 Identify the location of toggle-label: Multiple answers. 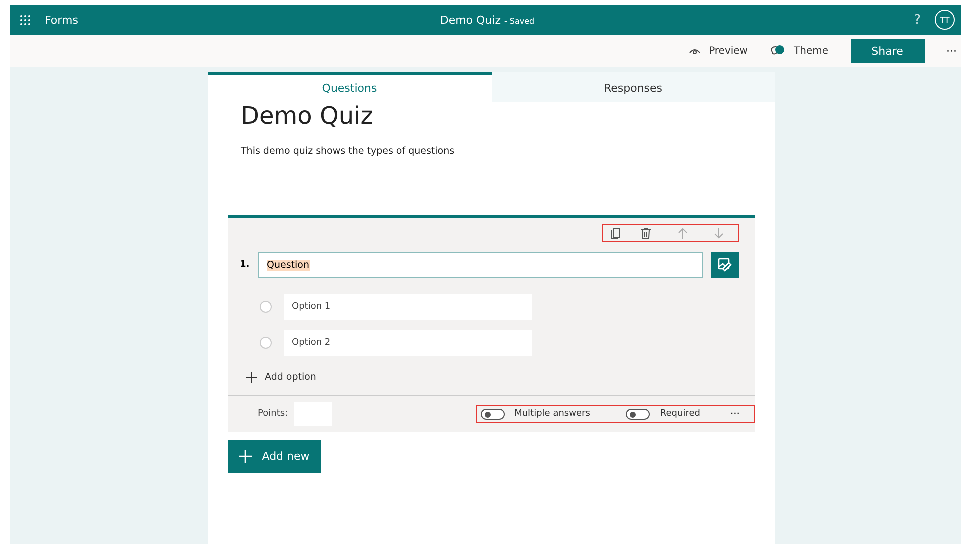
(552, 414).